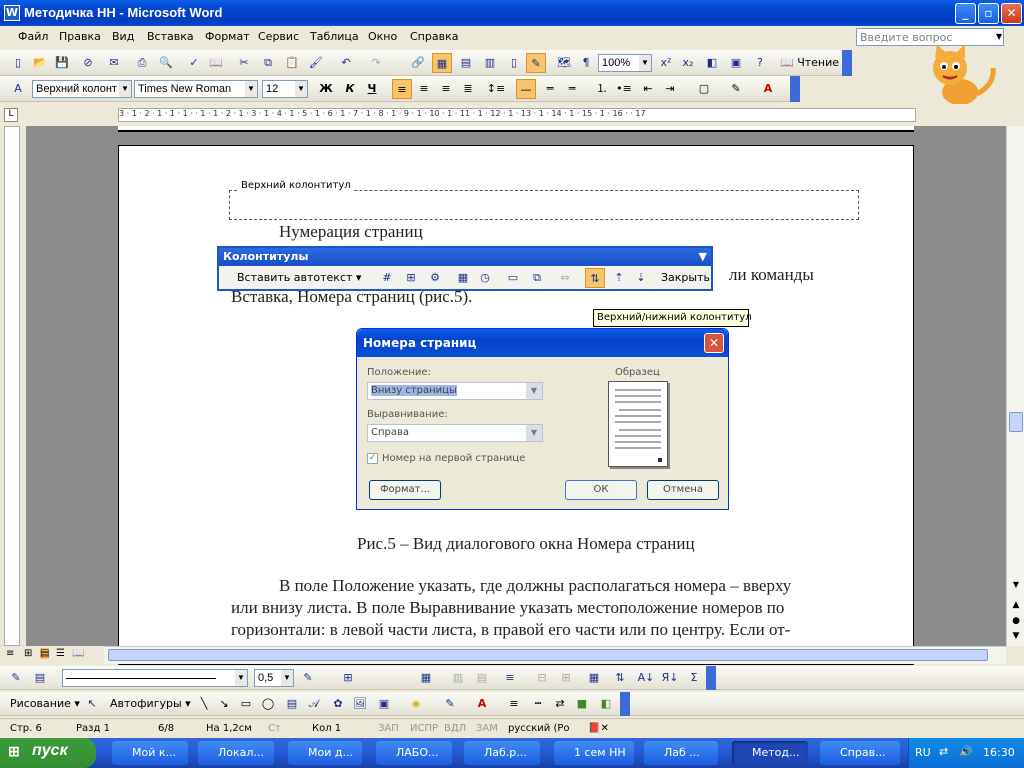  What do you see at coordinates (16, 678) in the screenshot?
I see `edit-icon: ✎` at bounding box center [16, 678].